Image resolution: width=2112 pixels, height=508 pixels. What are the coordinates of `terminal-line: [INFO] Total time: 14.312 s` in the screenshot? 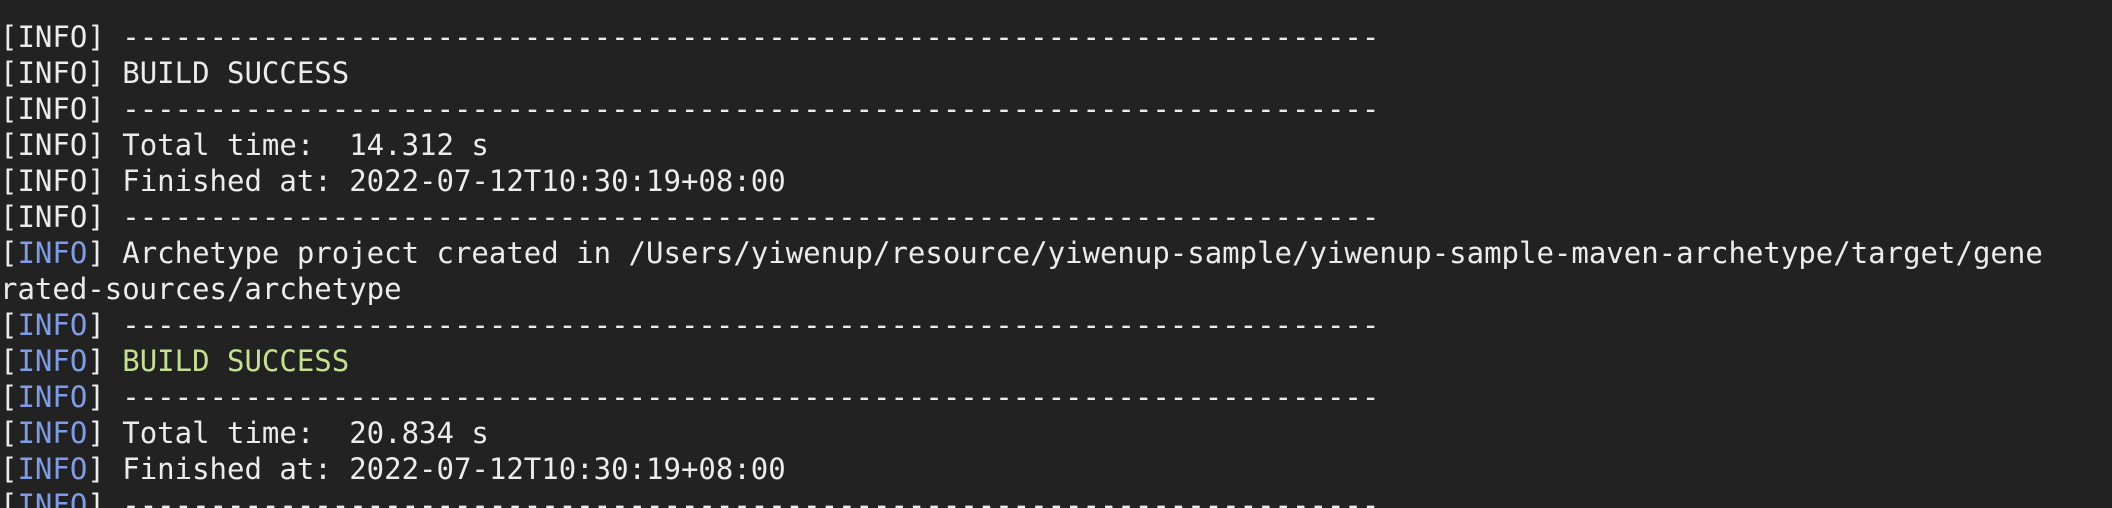 It's located at (1056, 145).